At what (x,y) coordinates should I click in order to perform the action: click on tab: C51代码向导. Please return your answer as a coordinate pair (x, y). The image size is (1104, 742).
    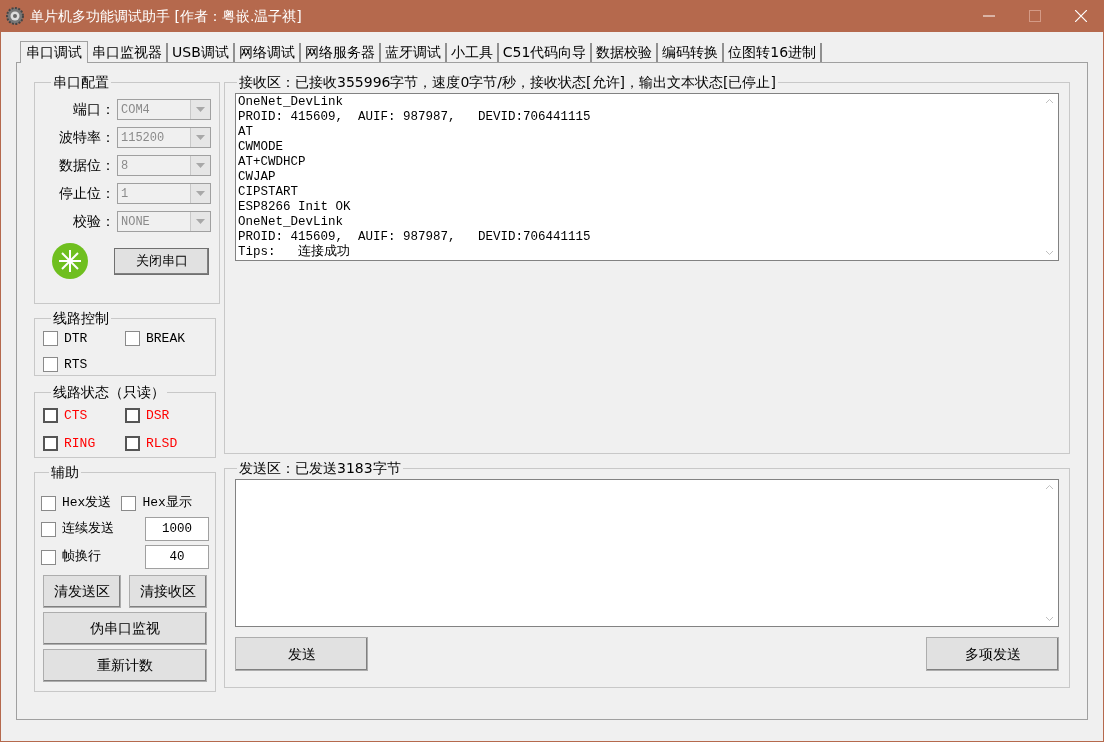
    Looking at the image, I should click on (545, 52).